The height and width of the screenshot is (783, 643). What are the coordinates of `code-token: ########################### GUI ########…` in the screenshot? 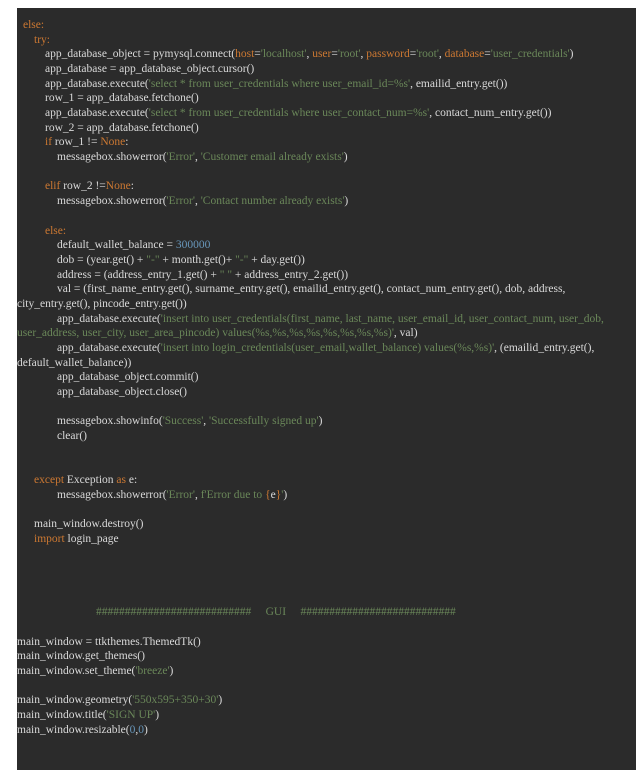 It's located at (276, 612).